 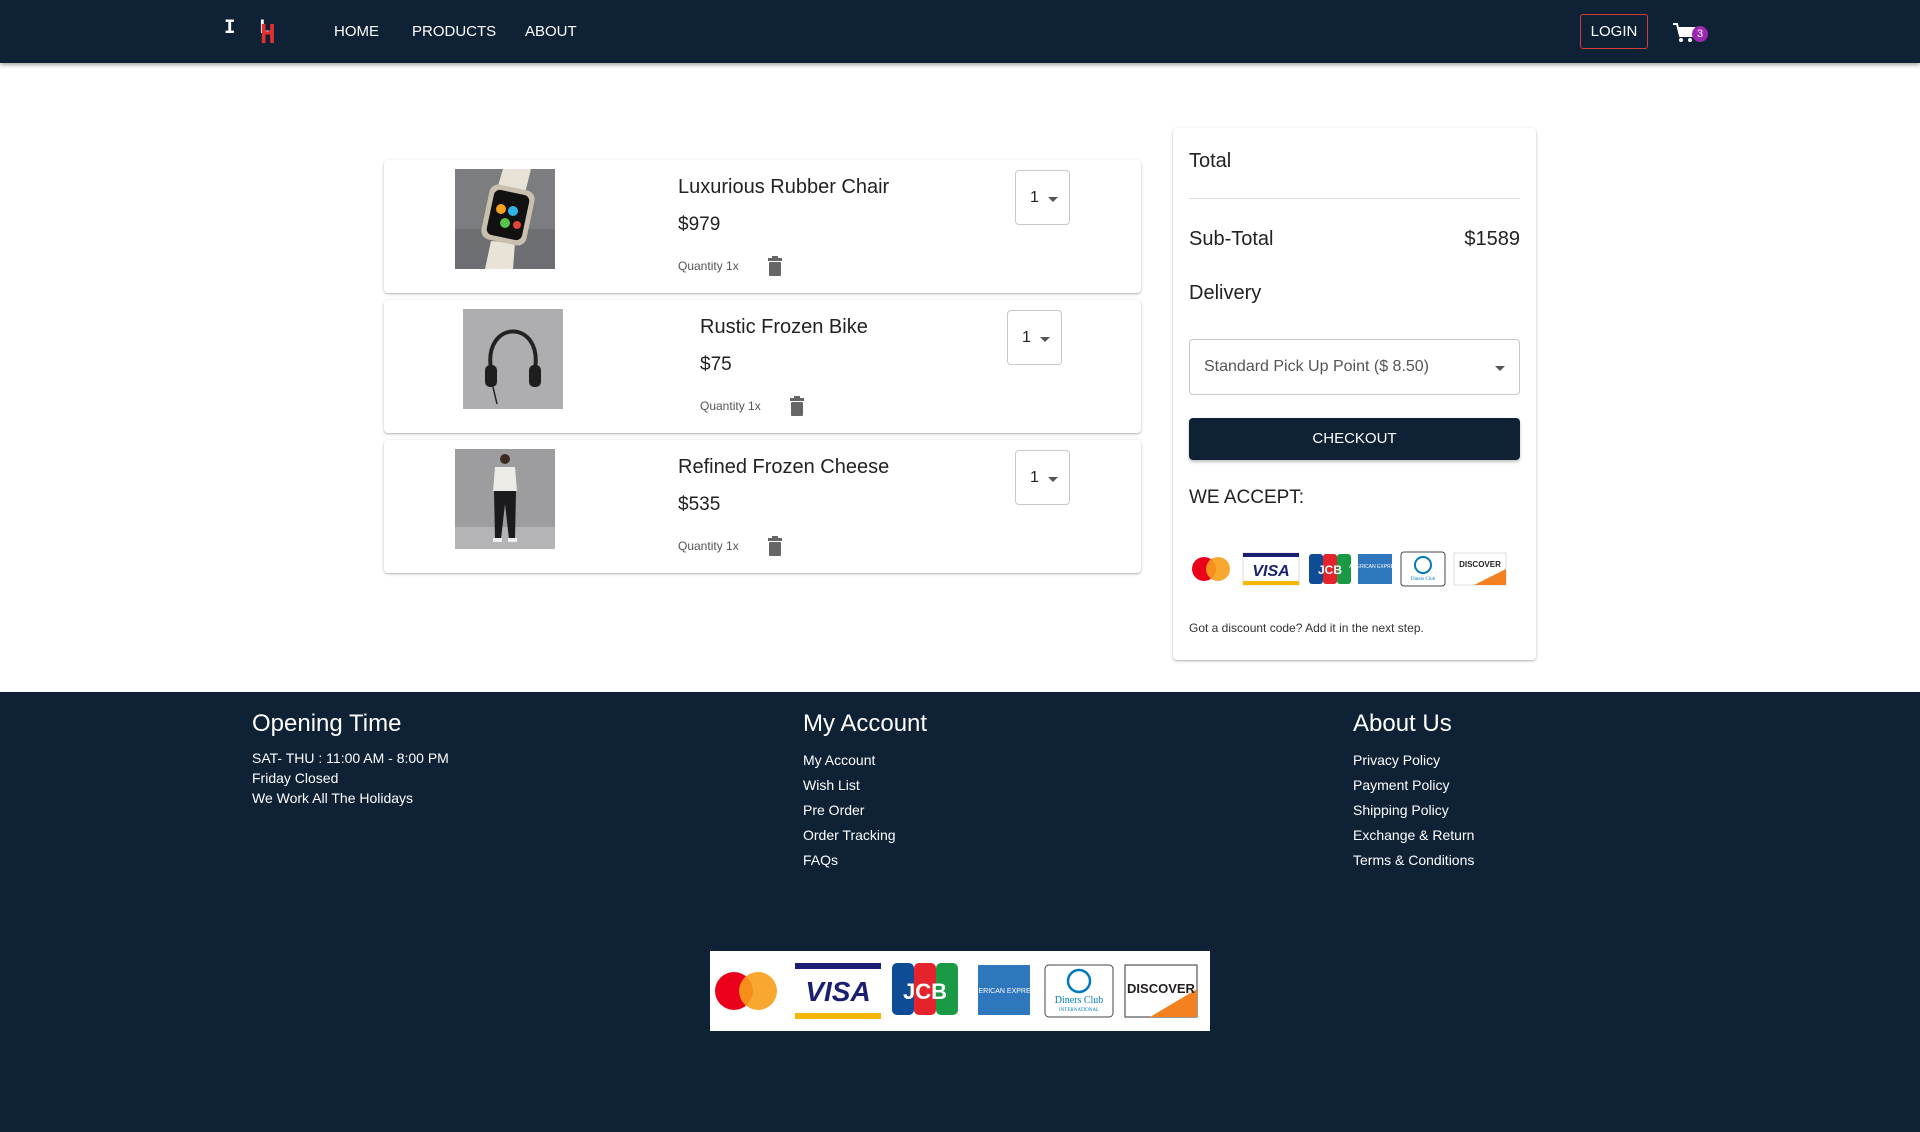 What do you see at coordinates (1354, 439) in the screenshot?
I see `checkout-button: CHECKOUT` at bounding box center [1354, 439].